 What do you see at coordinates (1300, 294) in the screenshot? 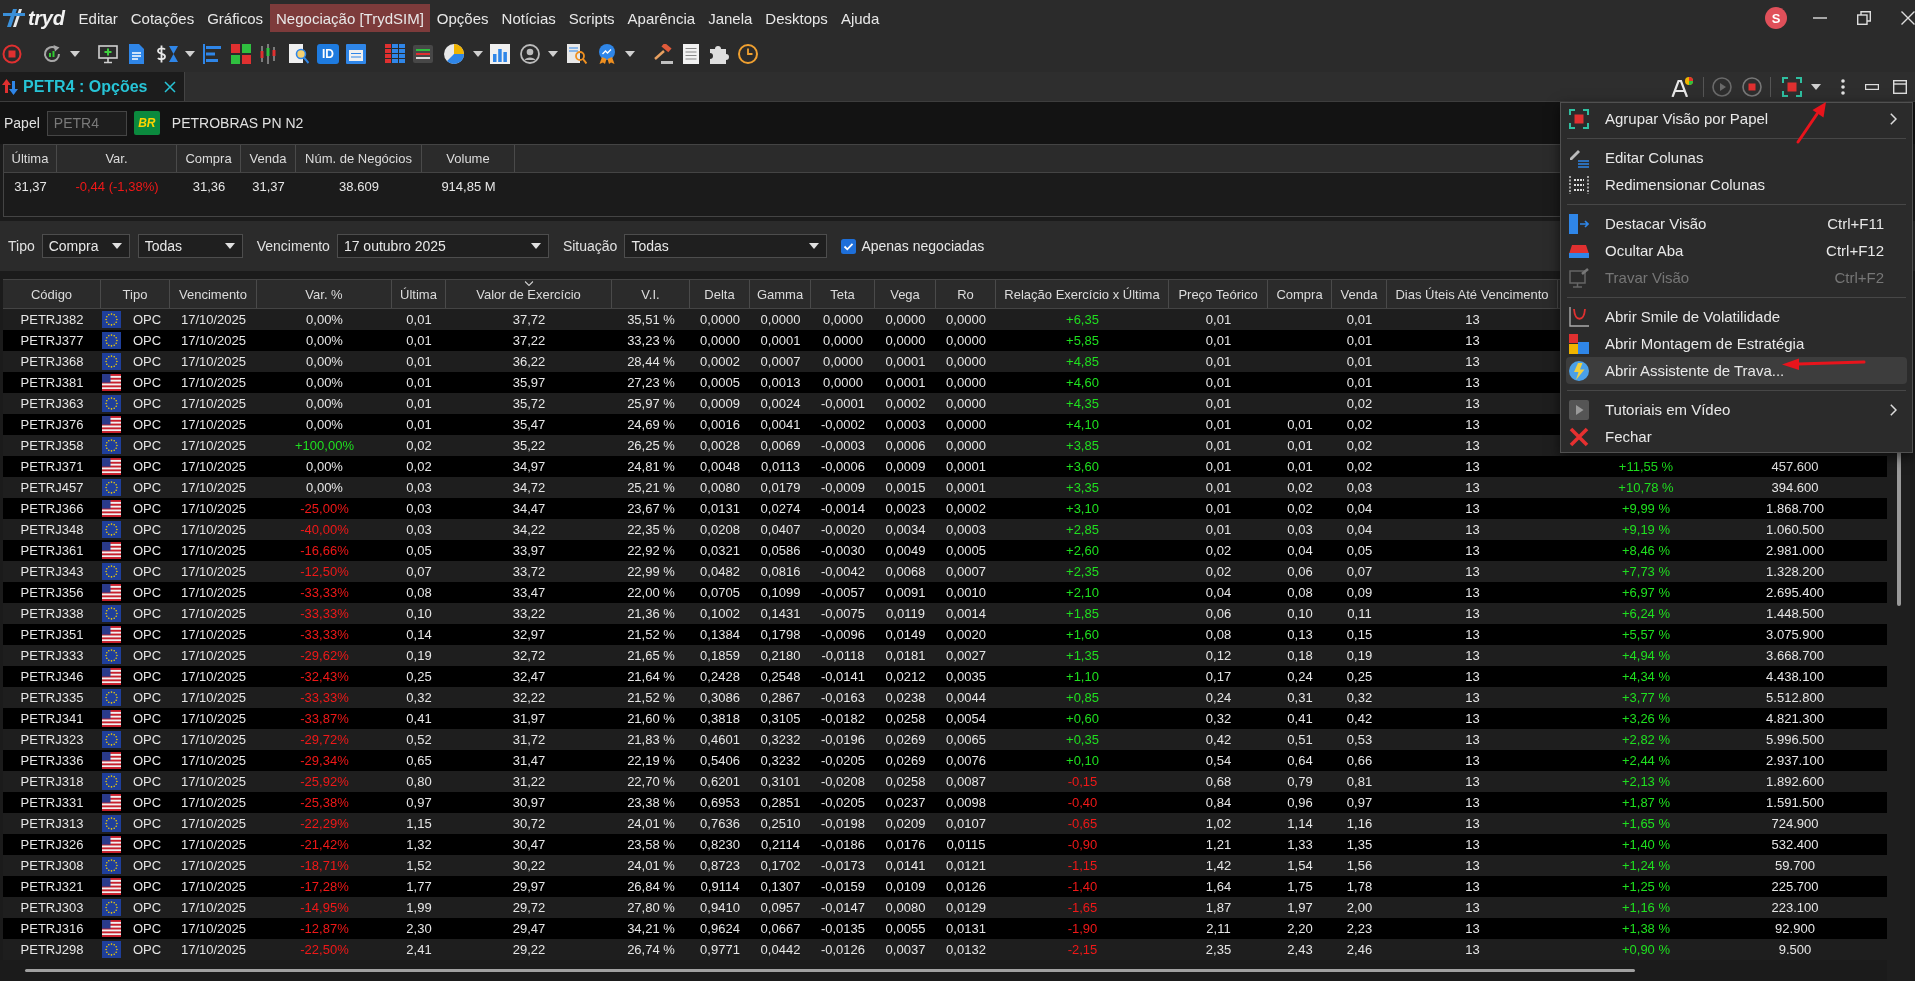
I see `column-header: Compra` at bounding box center [1300, 294].